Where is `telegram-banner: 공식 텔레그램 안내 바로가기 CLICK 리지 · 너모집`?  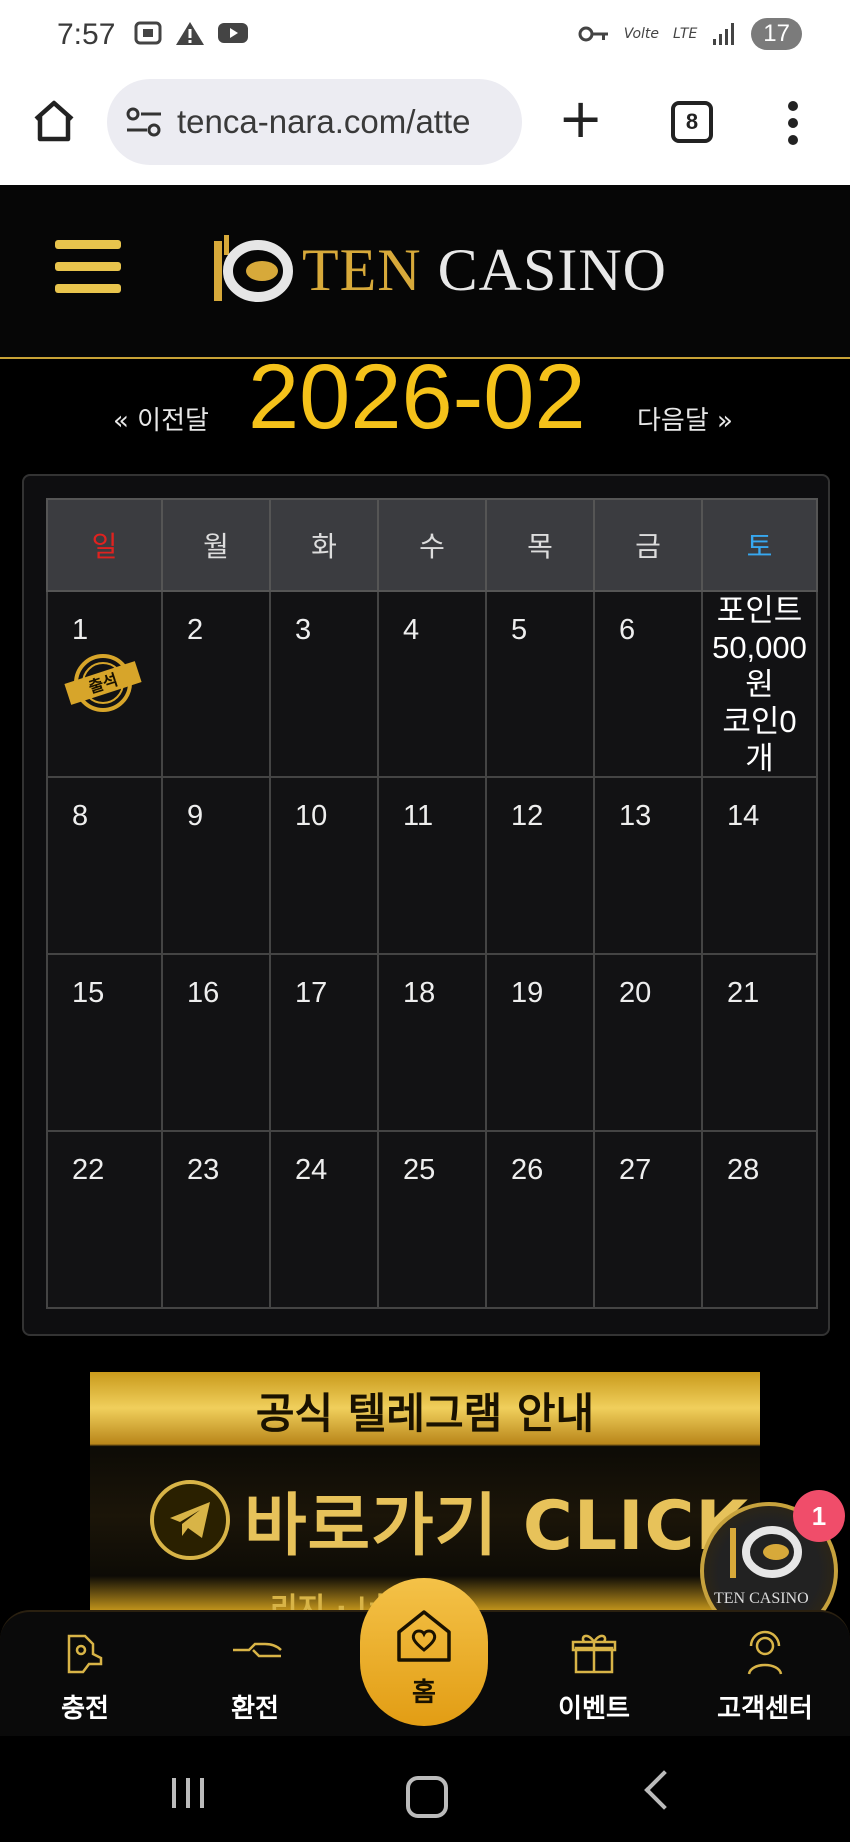
telegram-banner: 공식 텔레그램 안내 바로가기 CLICK 리지 · 너모집 is located at coordinates (425, 1492).